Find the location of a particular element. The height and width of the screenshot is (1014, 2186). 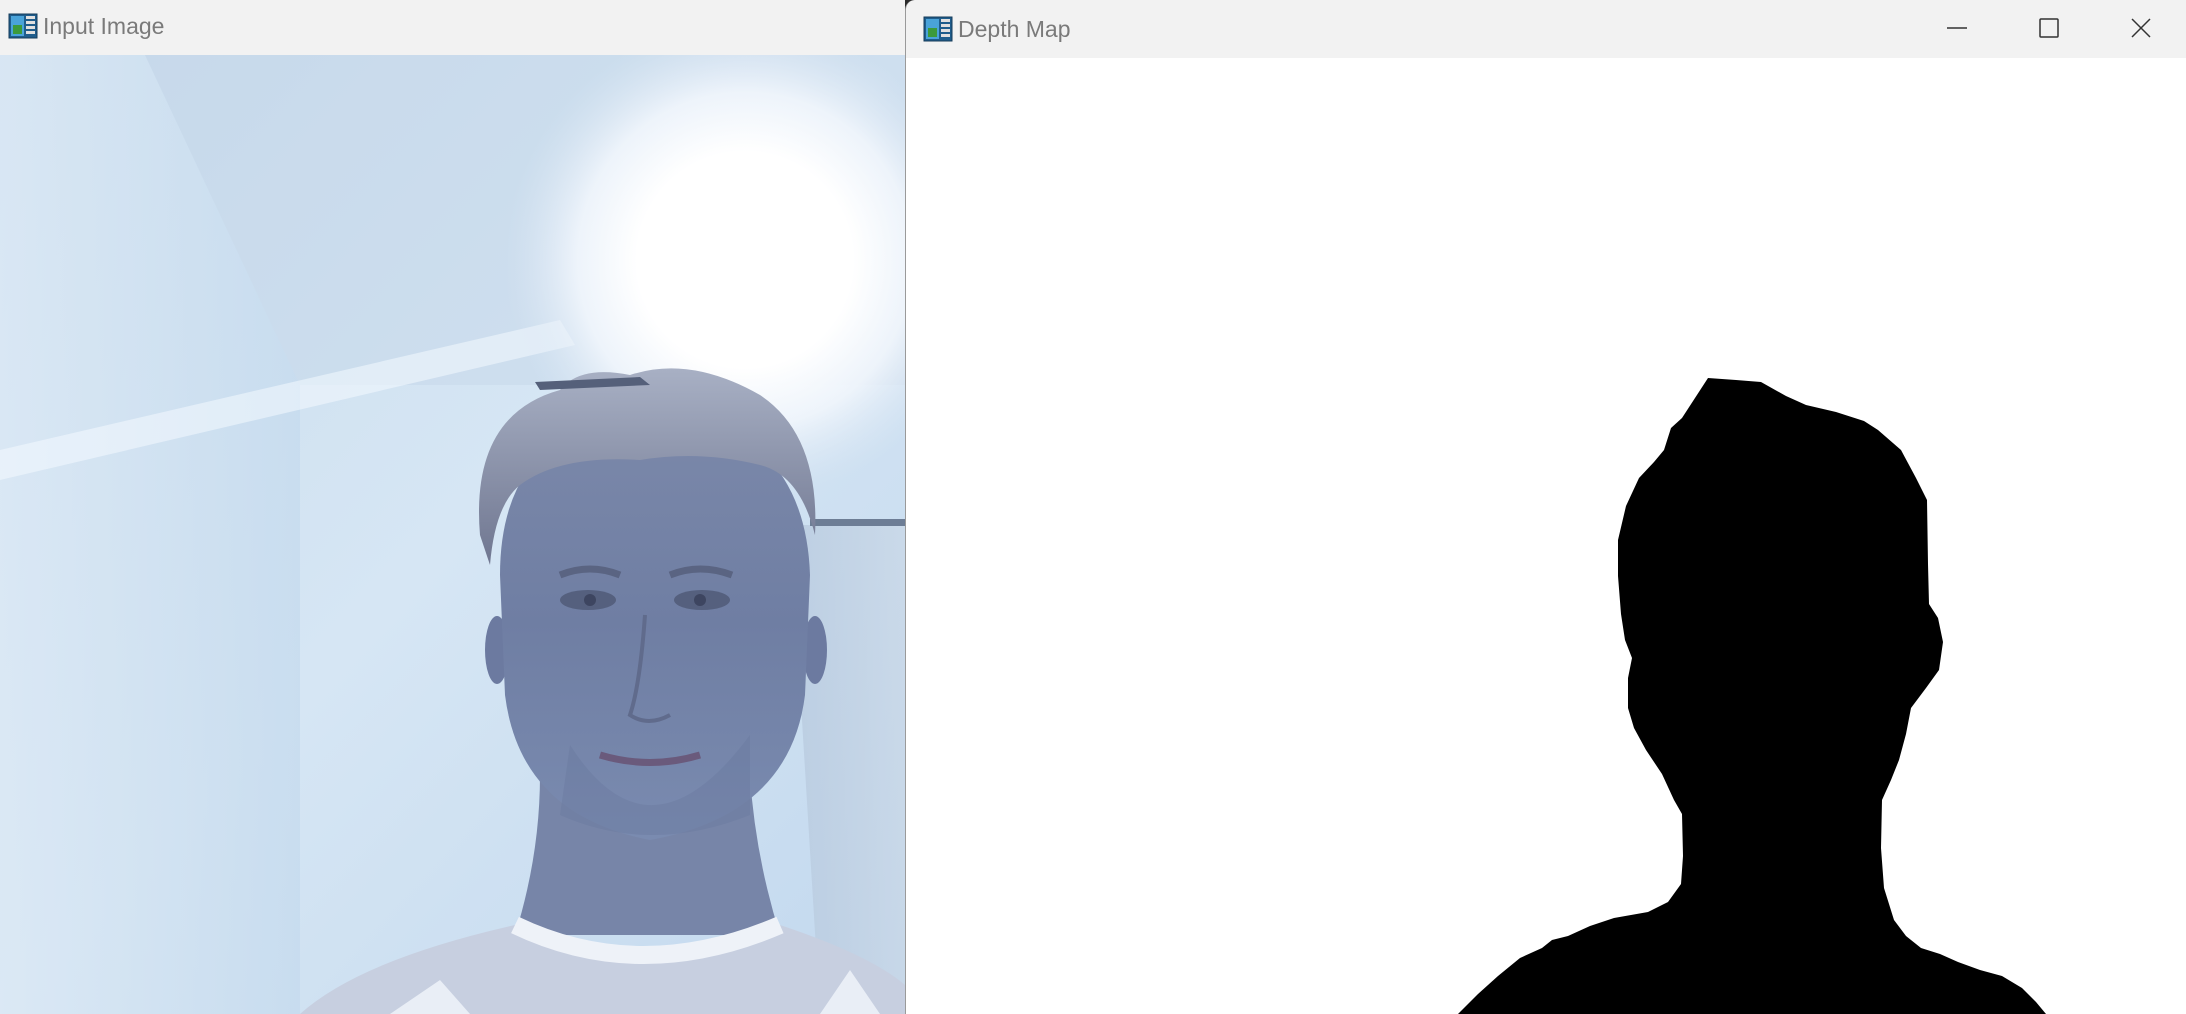

window-title: Input Image is located at coordinates (104, 26).